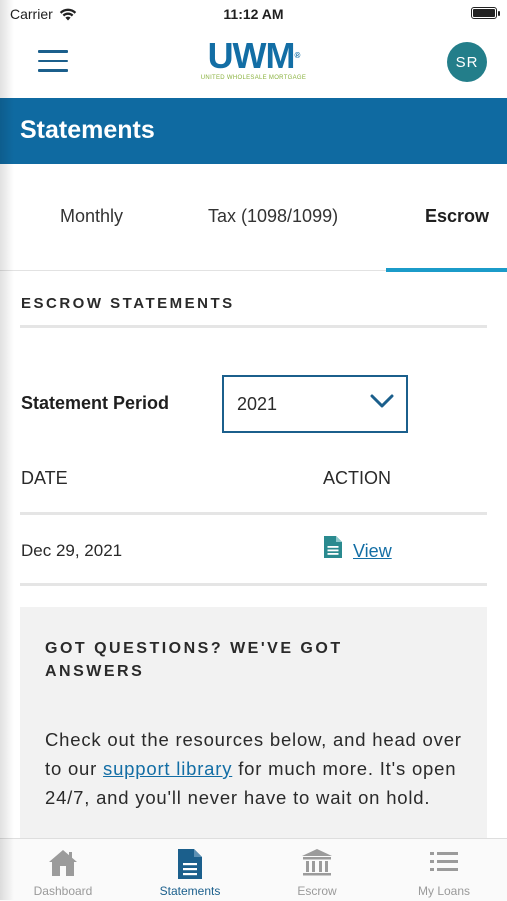 The height and width of the screenshot is (901, 507). What do you see at coordinates (44, 478) in the screenshot?
I see `column-header-date: DATE` at bounding box center [44, 478].